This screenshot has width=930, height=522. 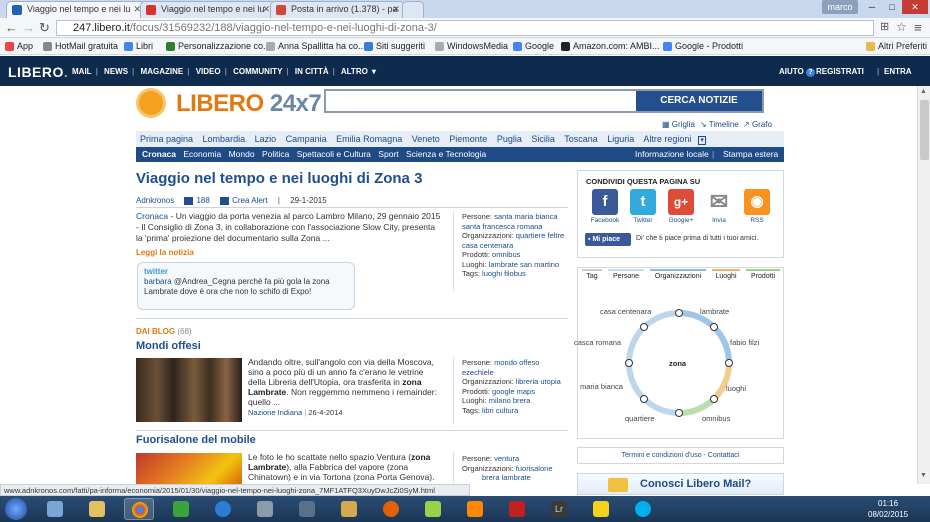 I want to click on bookmark-apps: App, so click(x=19, y=46).